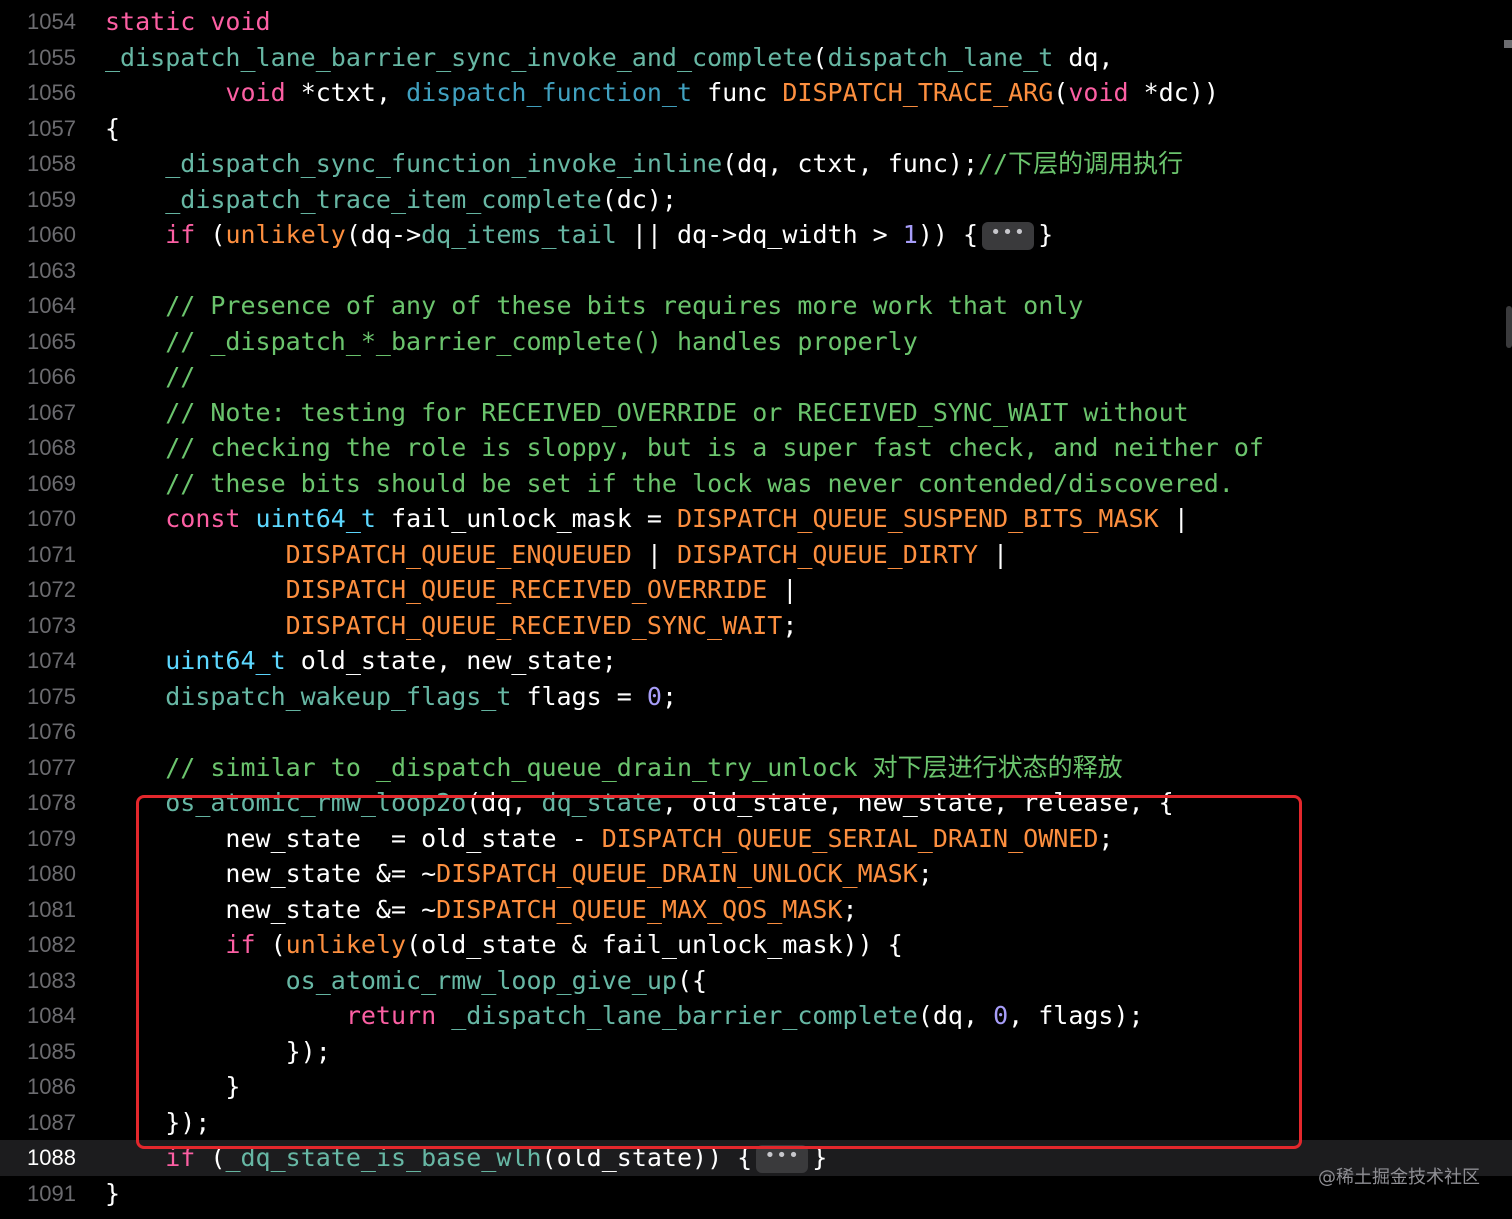 This screenshot has width=1512, height=1219. Describe the element at coordinates (51, 518) in the screenshot. I see `line-number: 1070` at that location.